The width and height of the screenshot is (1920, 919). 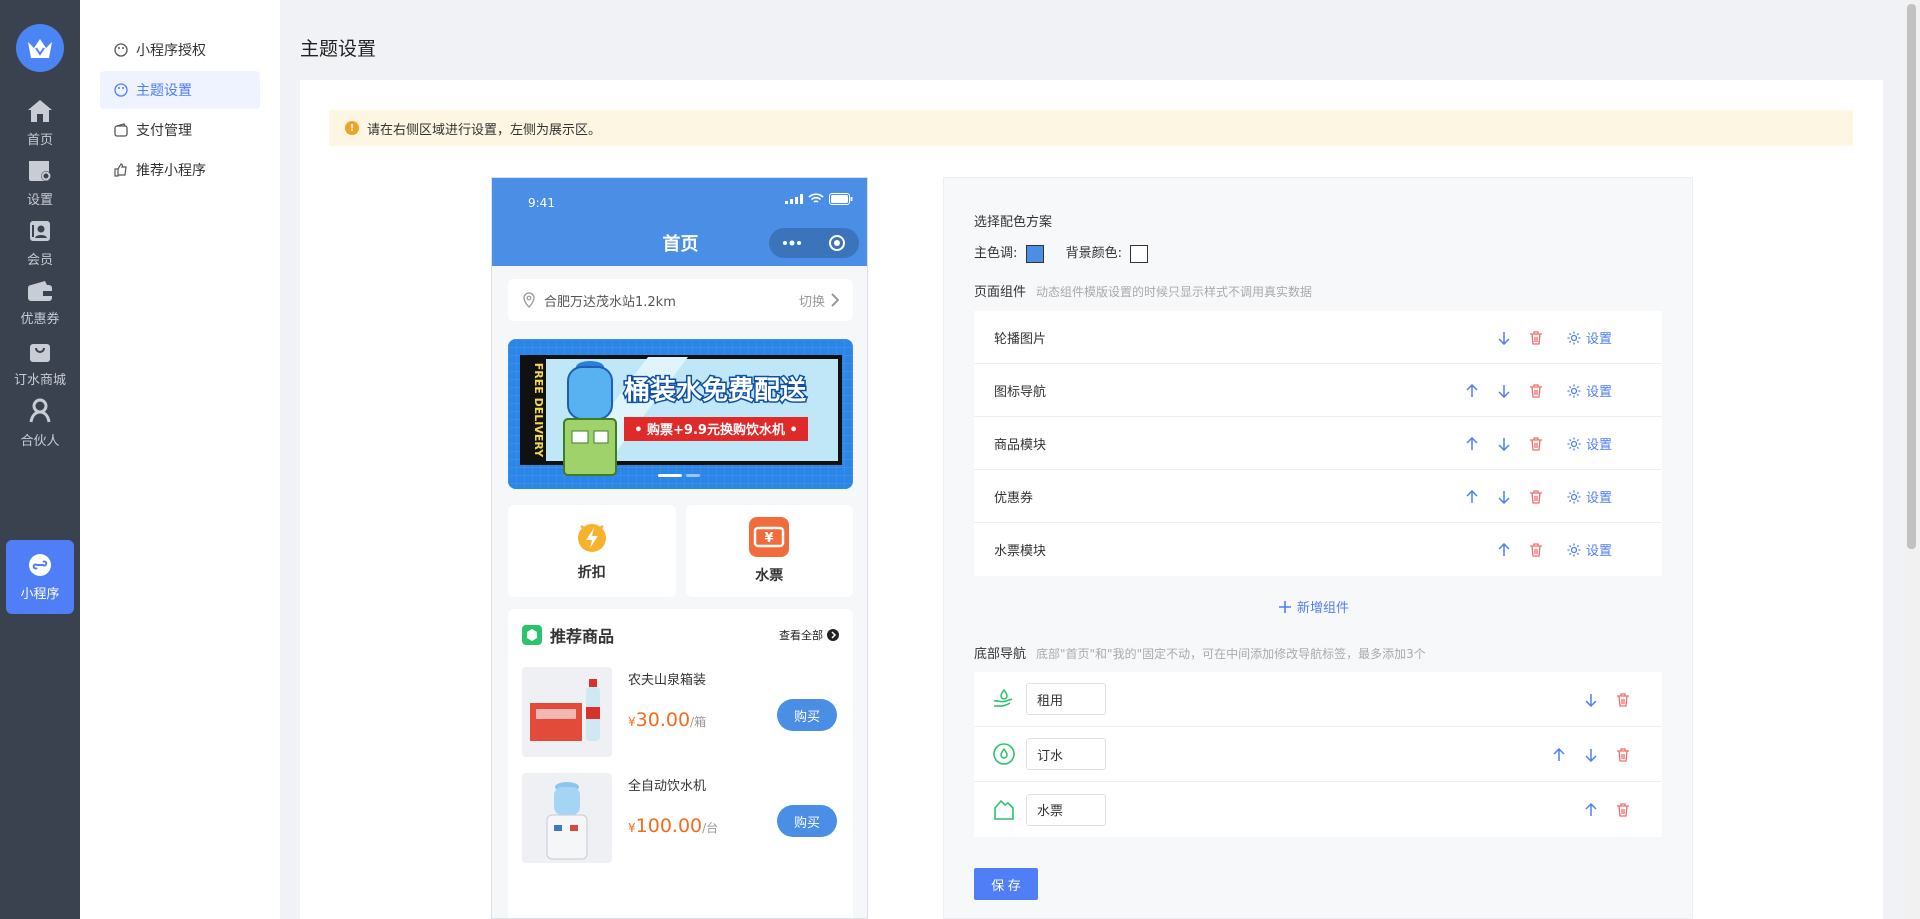 I want to click on banner-carousel: FREE DELIVERY 桶装水免费配送 • 购票+9.9元换购饮水机 •, so click(x=680, y=414).